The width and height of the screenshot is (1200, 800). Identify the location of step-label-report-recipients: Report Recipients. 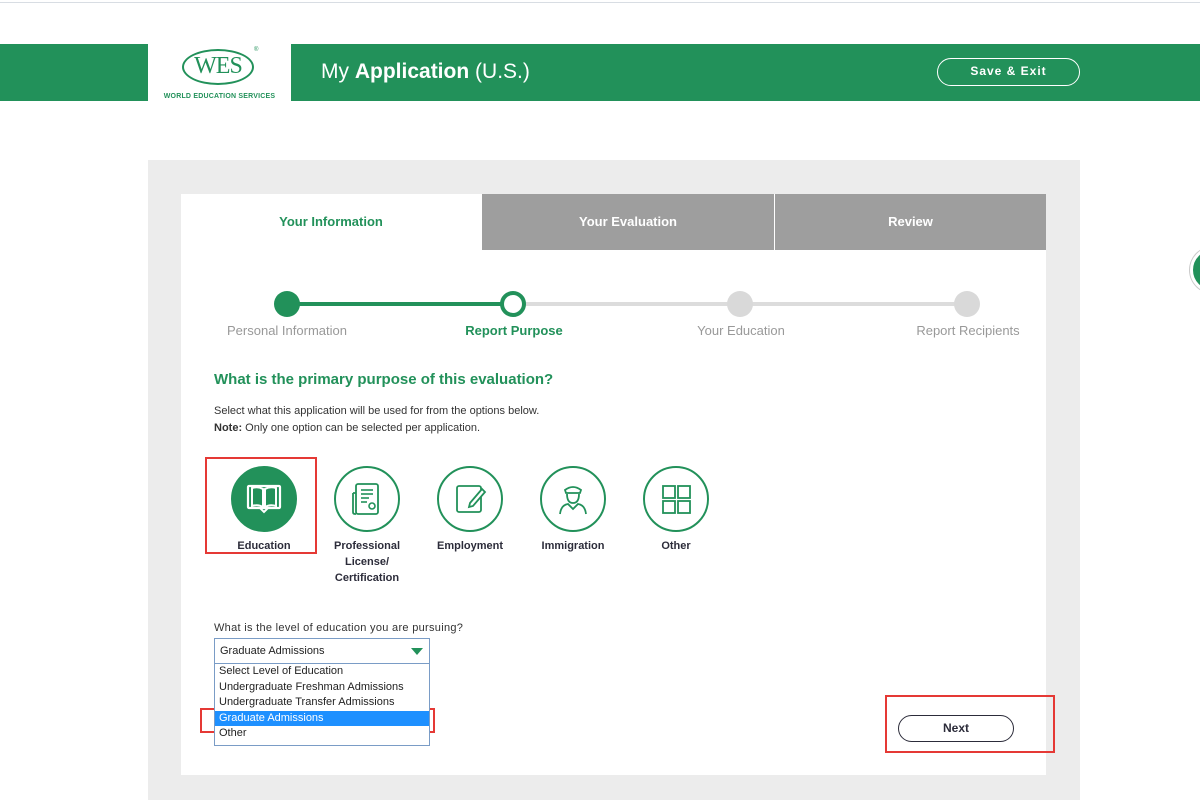
(968, 330).